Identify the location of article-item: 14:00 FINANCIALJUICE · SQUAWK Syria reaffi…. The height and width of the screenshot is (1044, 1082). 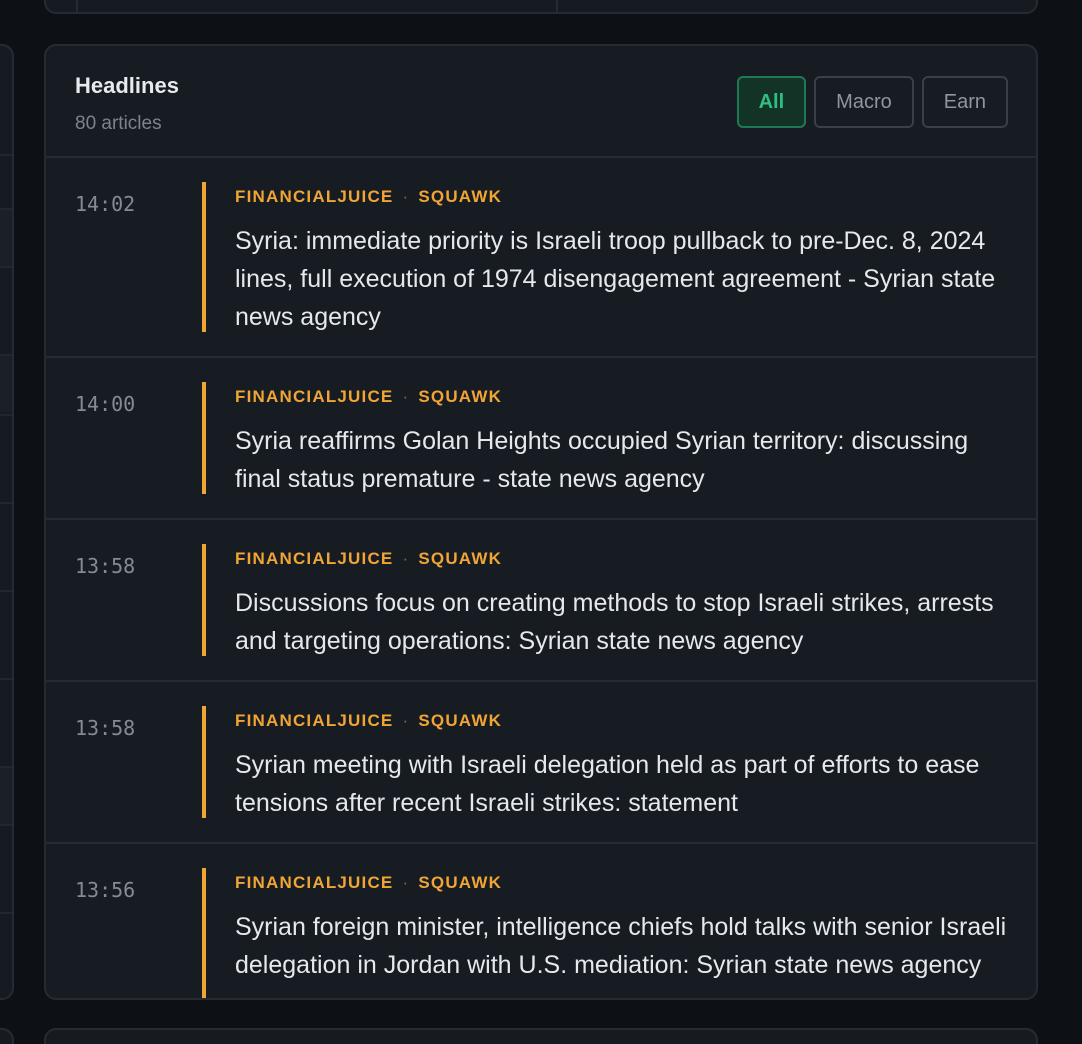
(541, 439).